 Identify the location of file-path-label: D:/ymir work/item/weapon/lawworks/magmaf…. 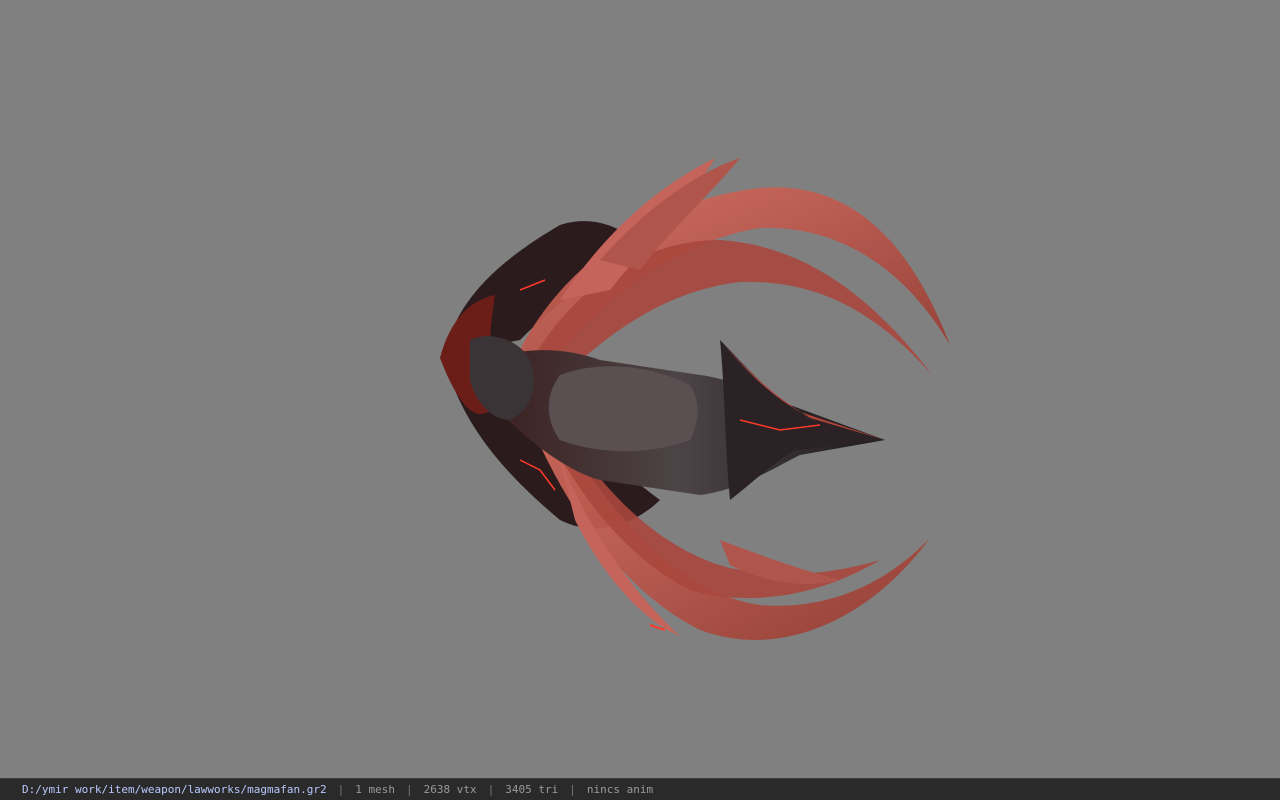
(174, 789).